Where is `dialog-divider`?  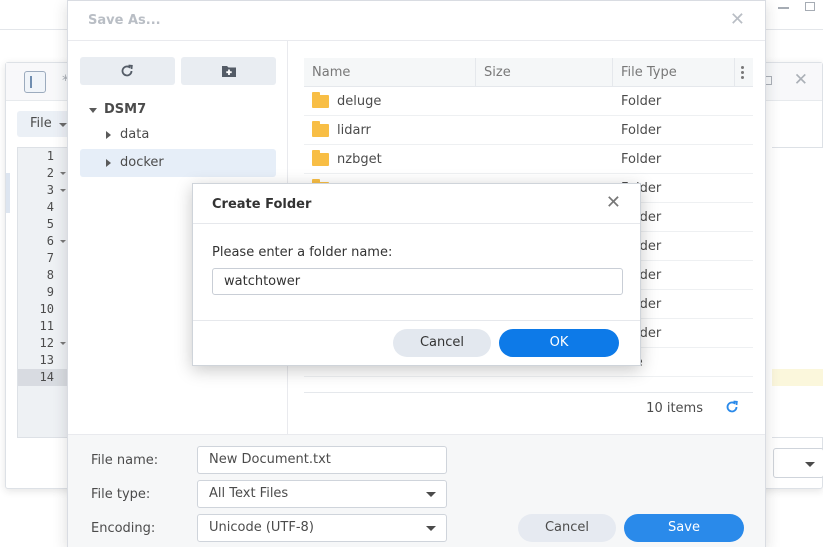
dialog-divider is located at coordinates (416, 320).